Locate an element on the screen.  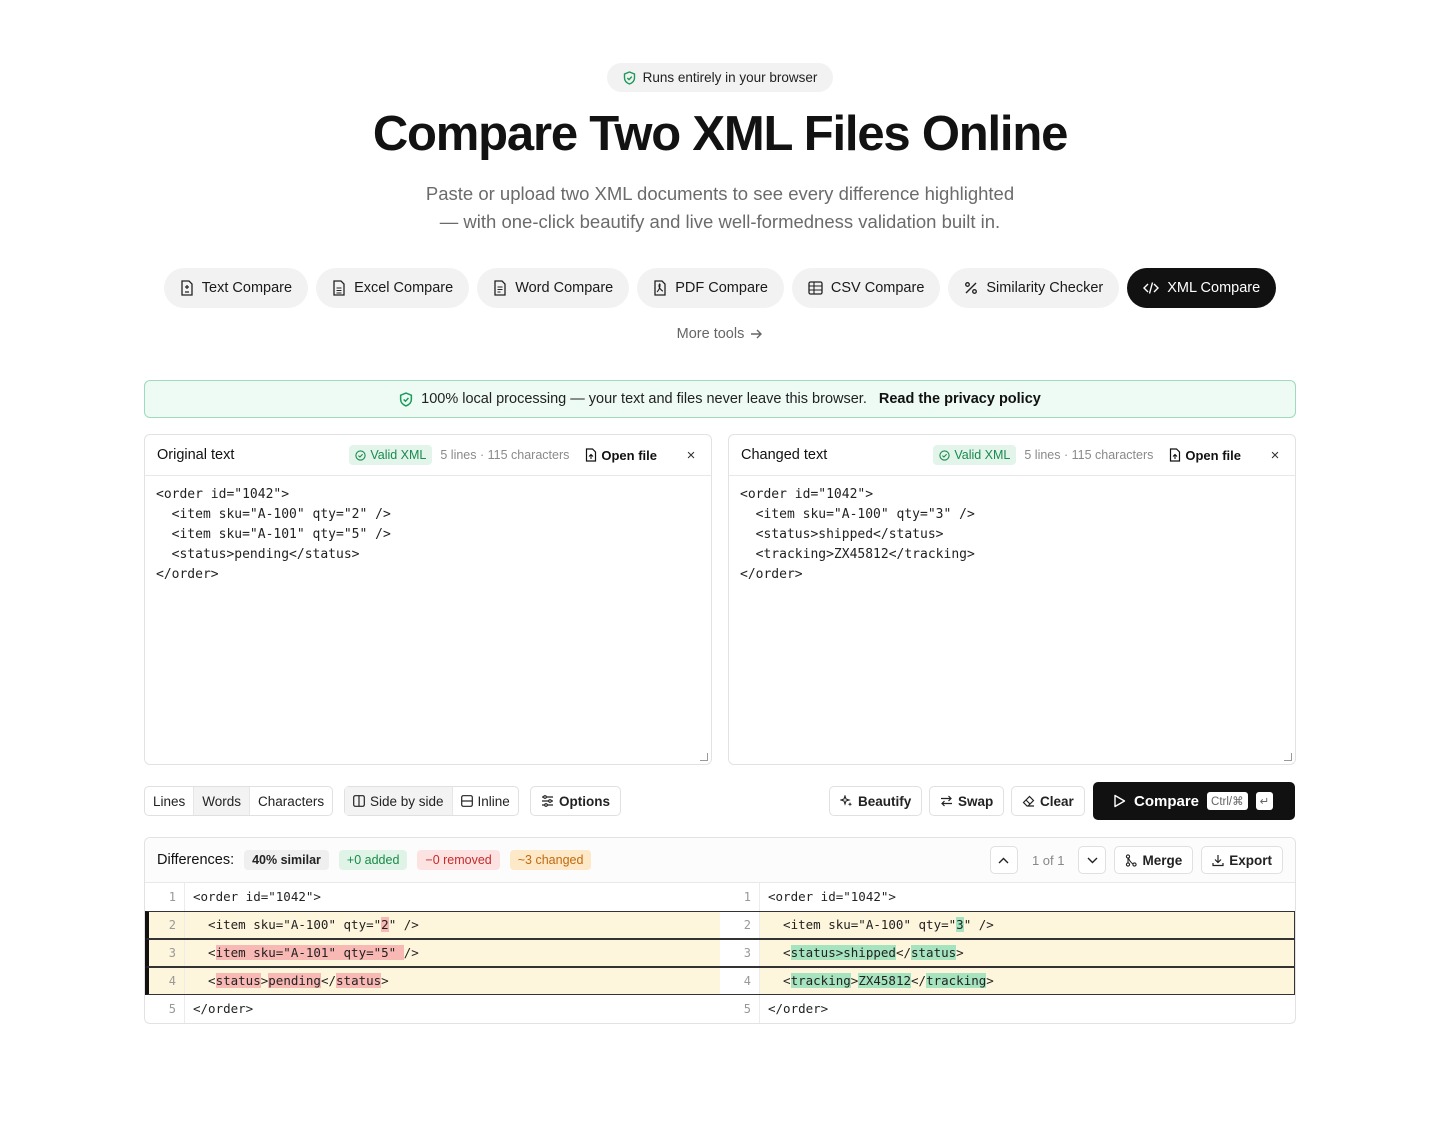
download-icon is located at coordinates (1218, 860).